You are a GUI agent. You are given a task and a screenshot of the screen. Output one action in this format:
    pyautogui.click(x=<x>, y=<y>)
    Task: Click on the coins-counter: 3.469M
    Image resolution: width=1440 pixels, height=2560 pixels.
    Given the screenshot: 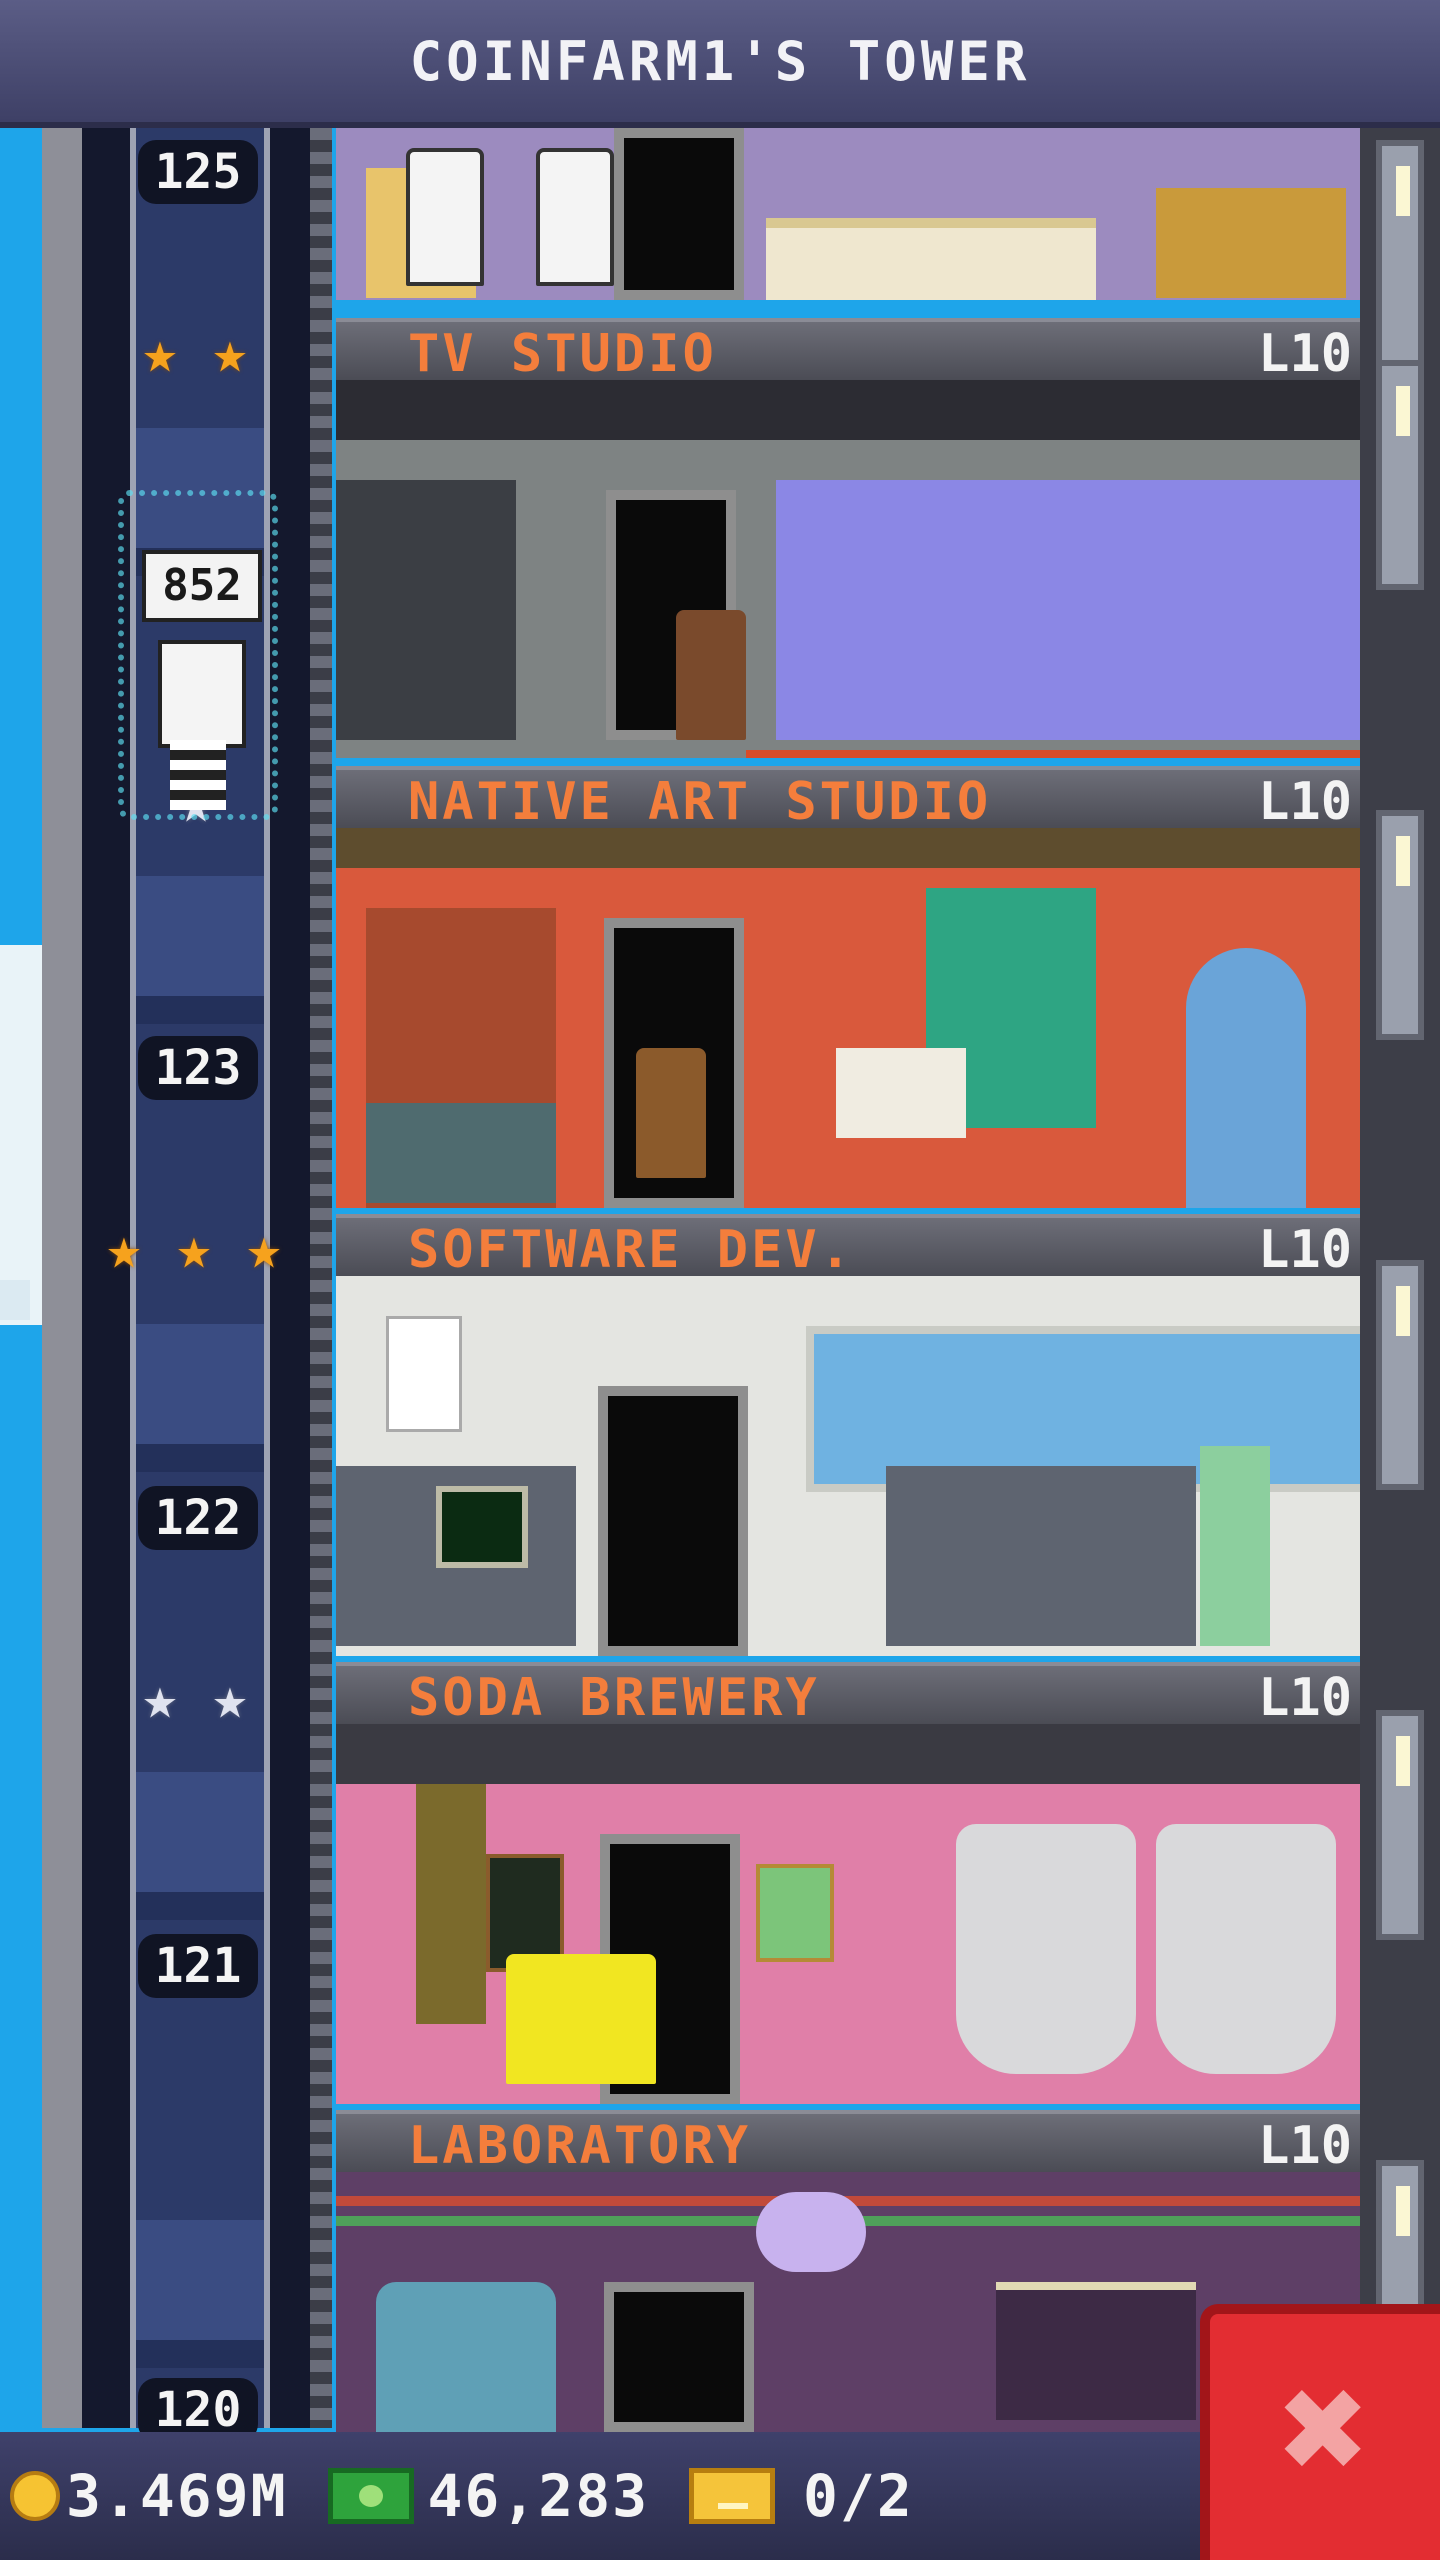 What is the action you would take?
    pyautogui.click(x=149, y=2496)
    